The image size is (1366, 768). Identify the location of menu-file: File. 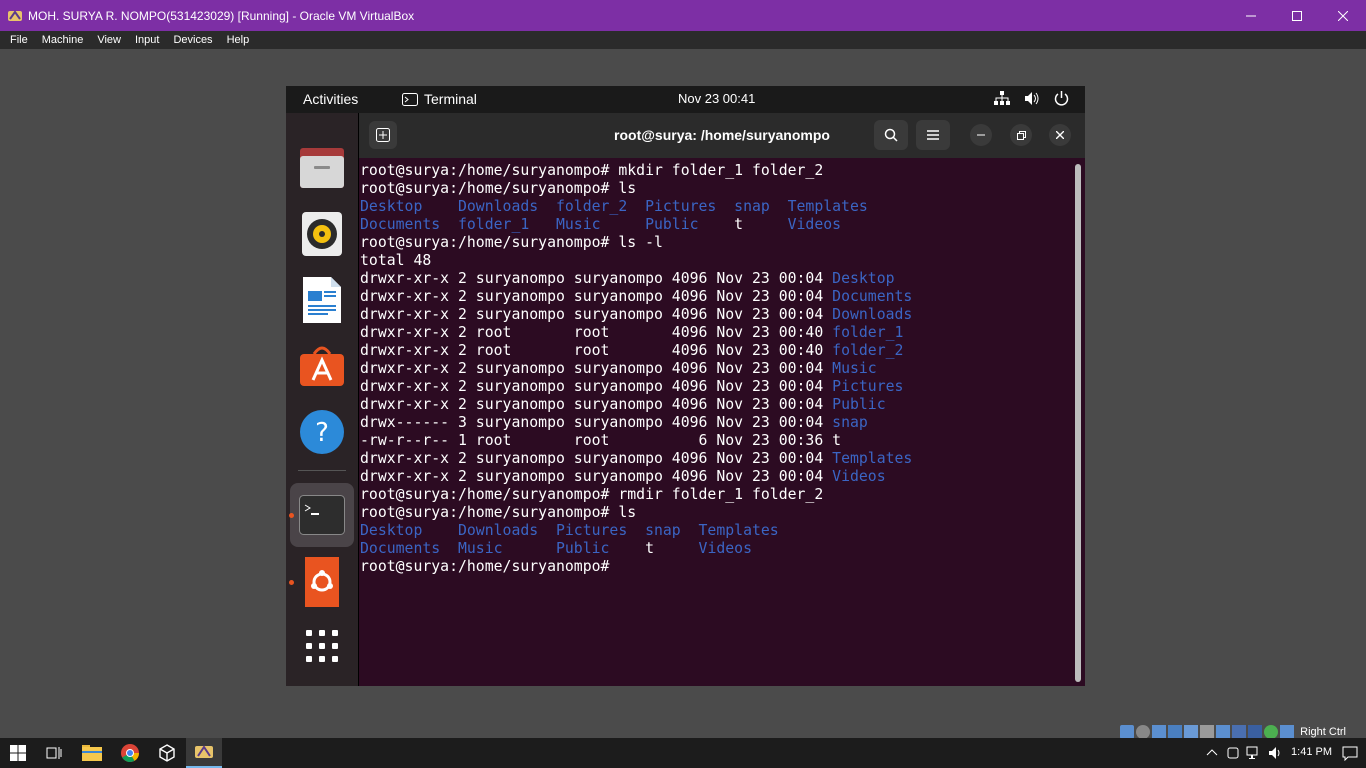
(19, 40).